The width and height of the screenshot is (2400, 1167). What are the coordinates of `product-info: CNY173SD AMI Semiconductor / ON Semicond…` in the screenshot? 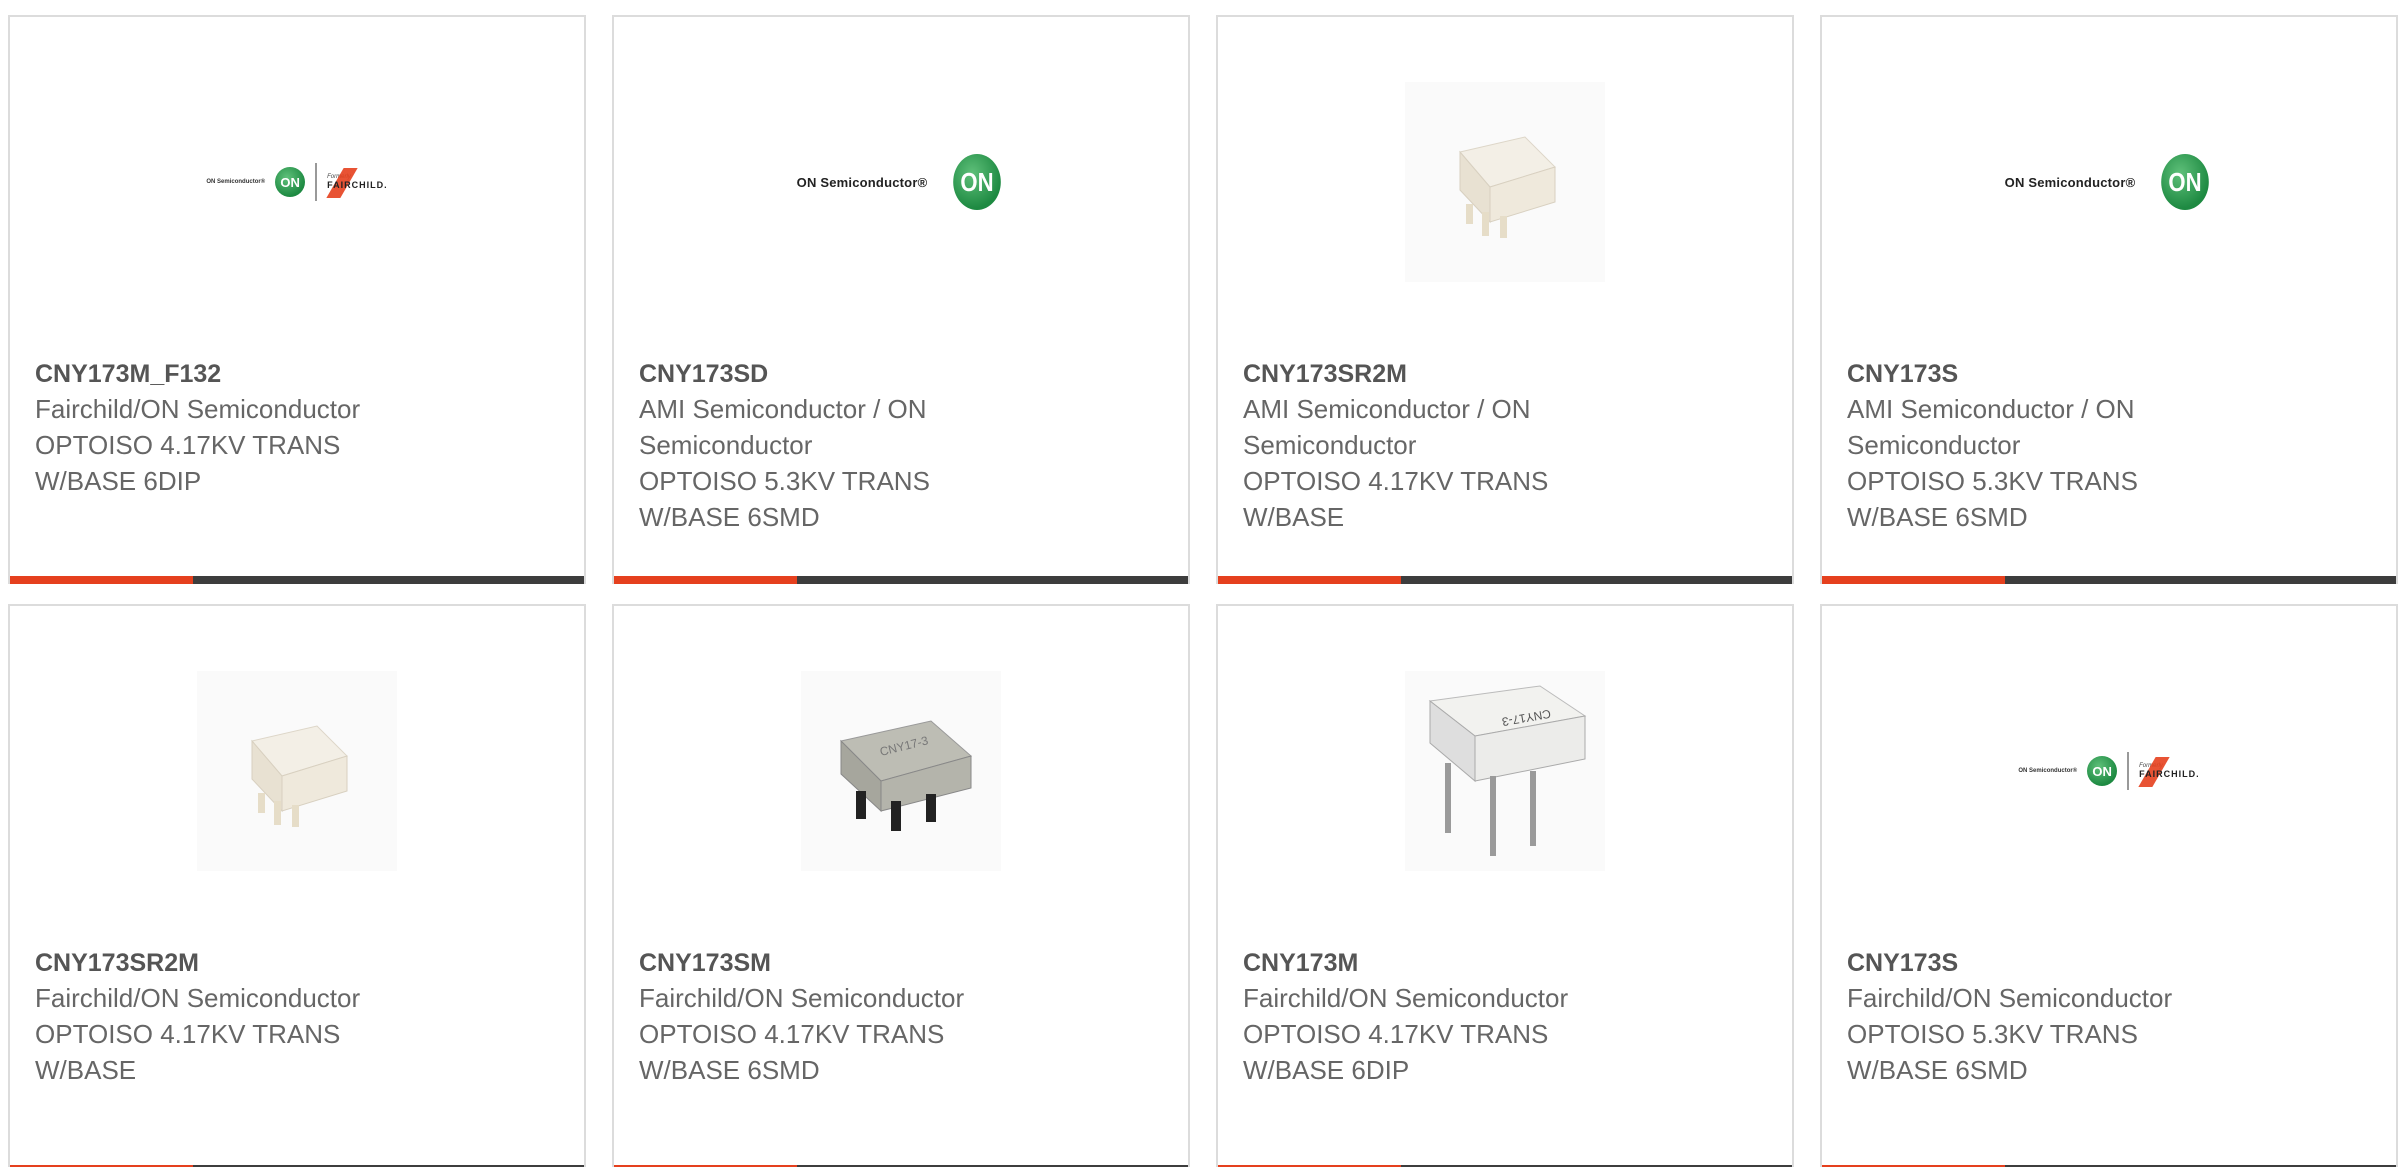 It's located at (903, 446).